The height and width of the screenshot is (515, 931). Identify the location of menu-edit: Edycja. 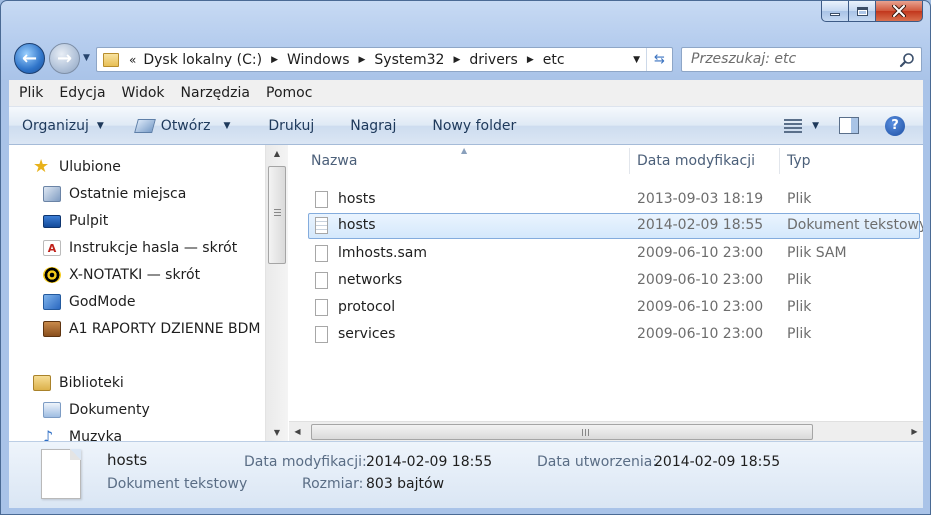
(82, 93).